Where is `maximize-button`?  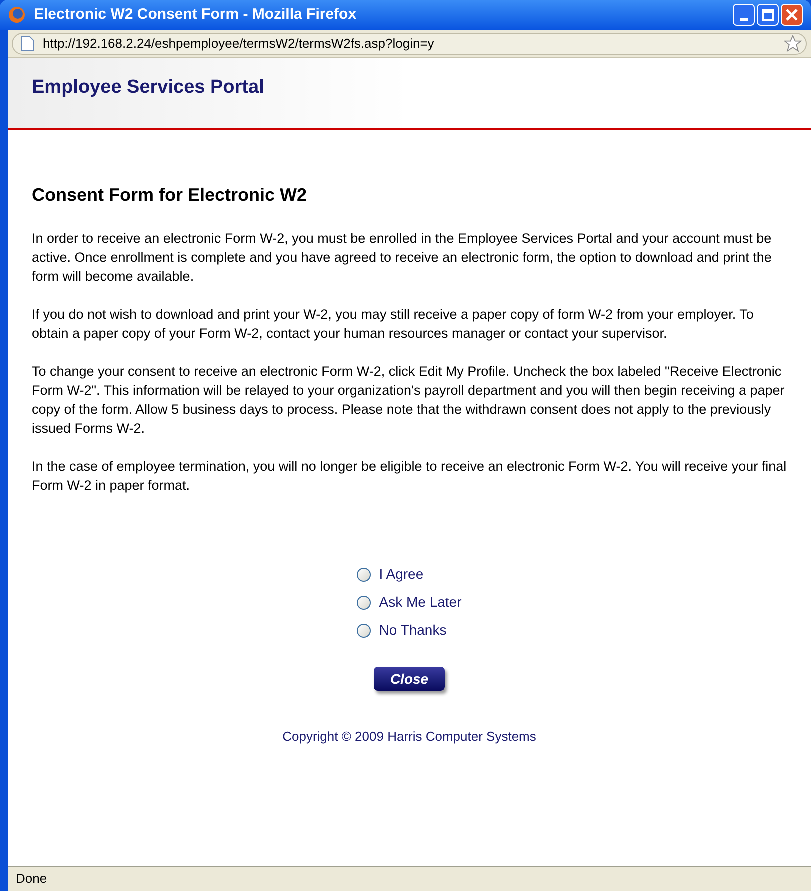
maximize-button is located at coordinates (768, 15).